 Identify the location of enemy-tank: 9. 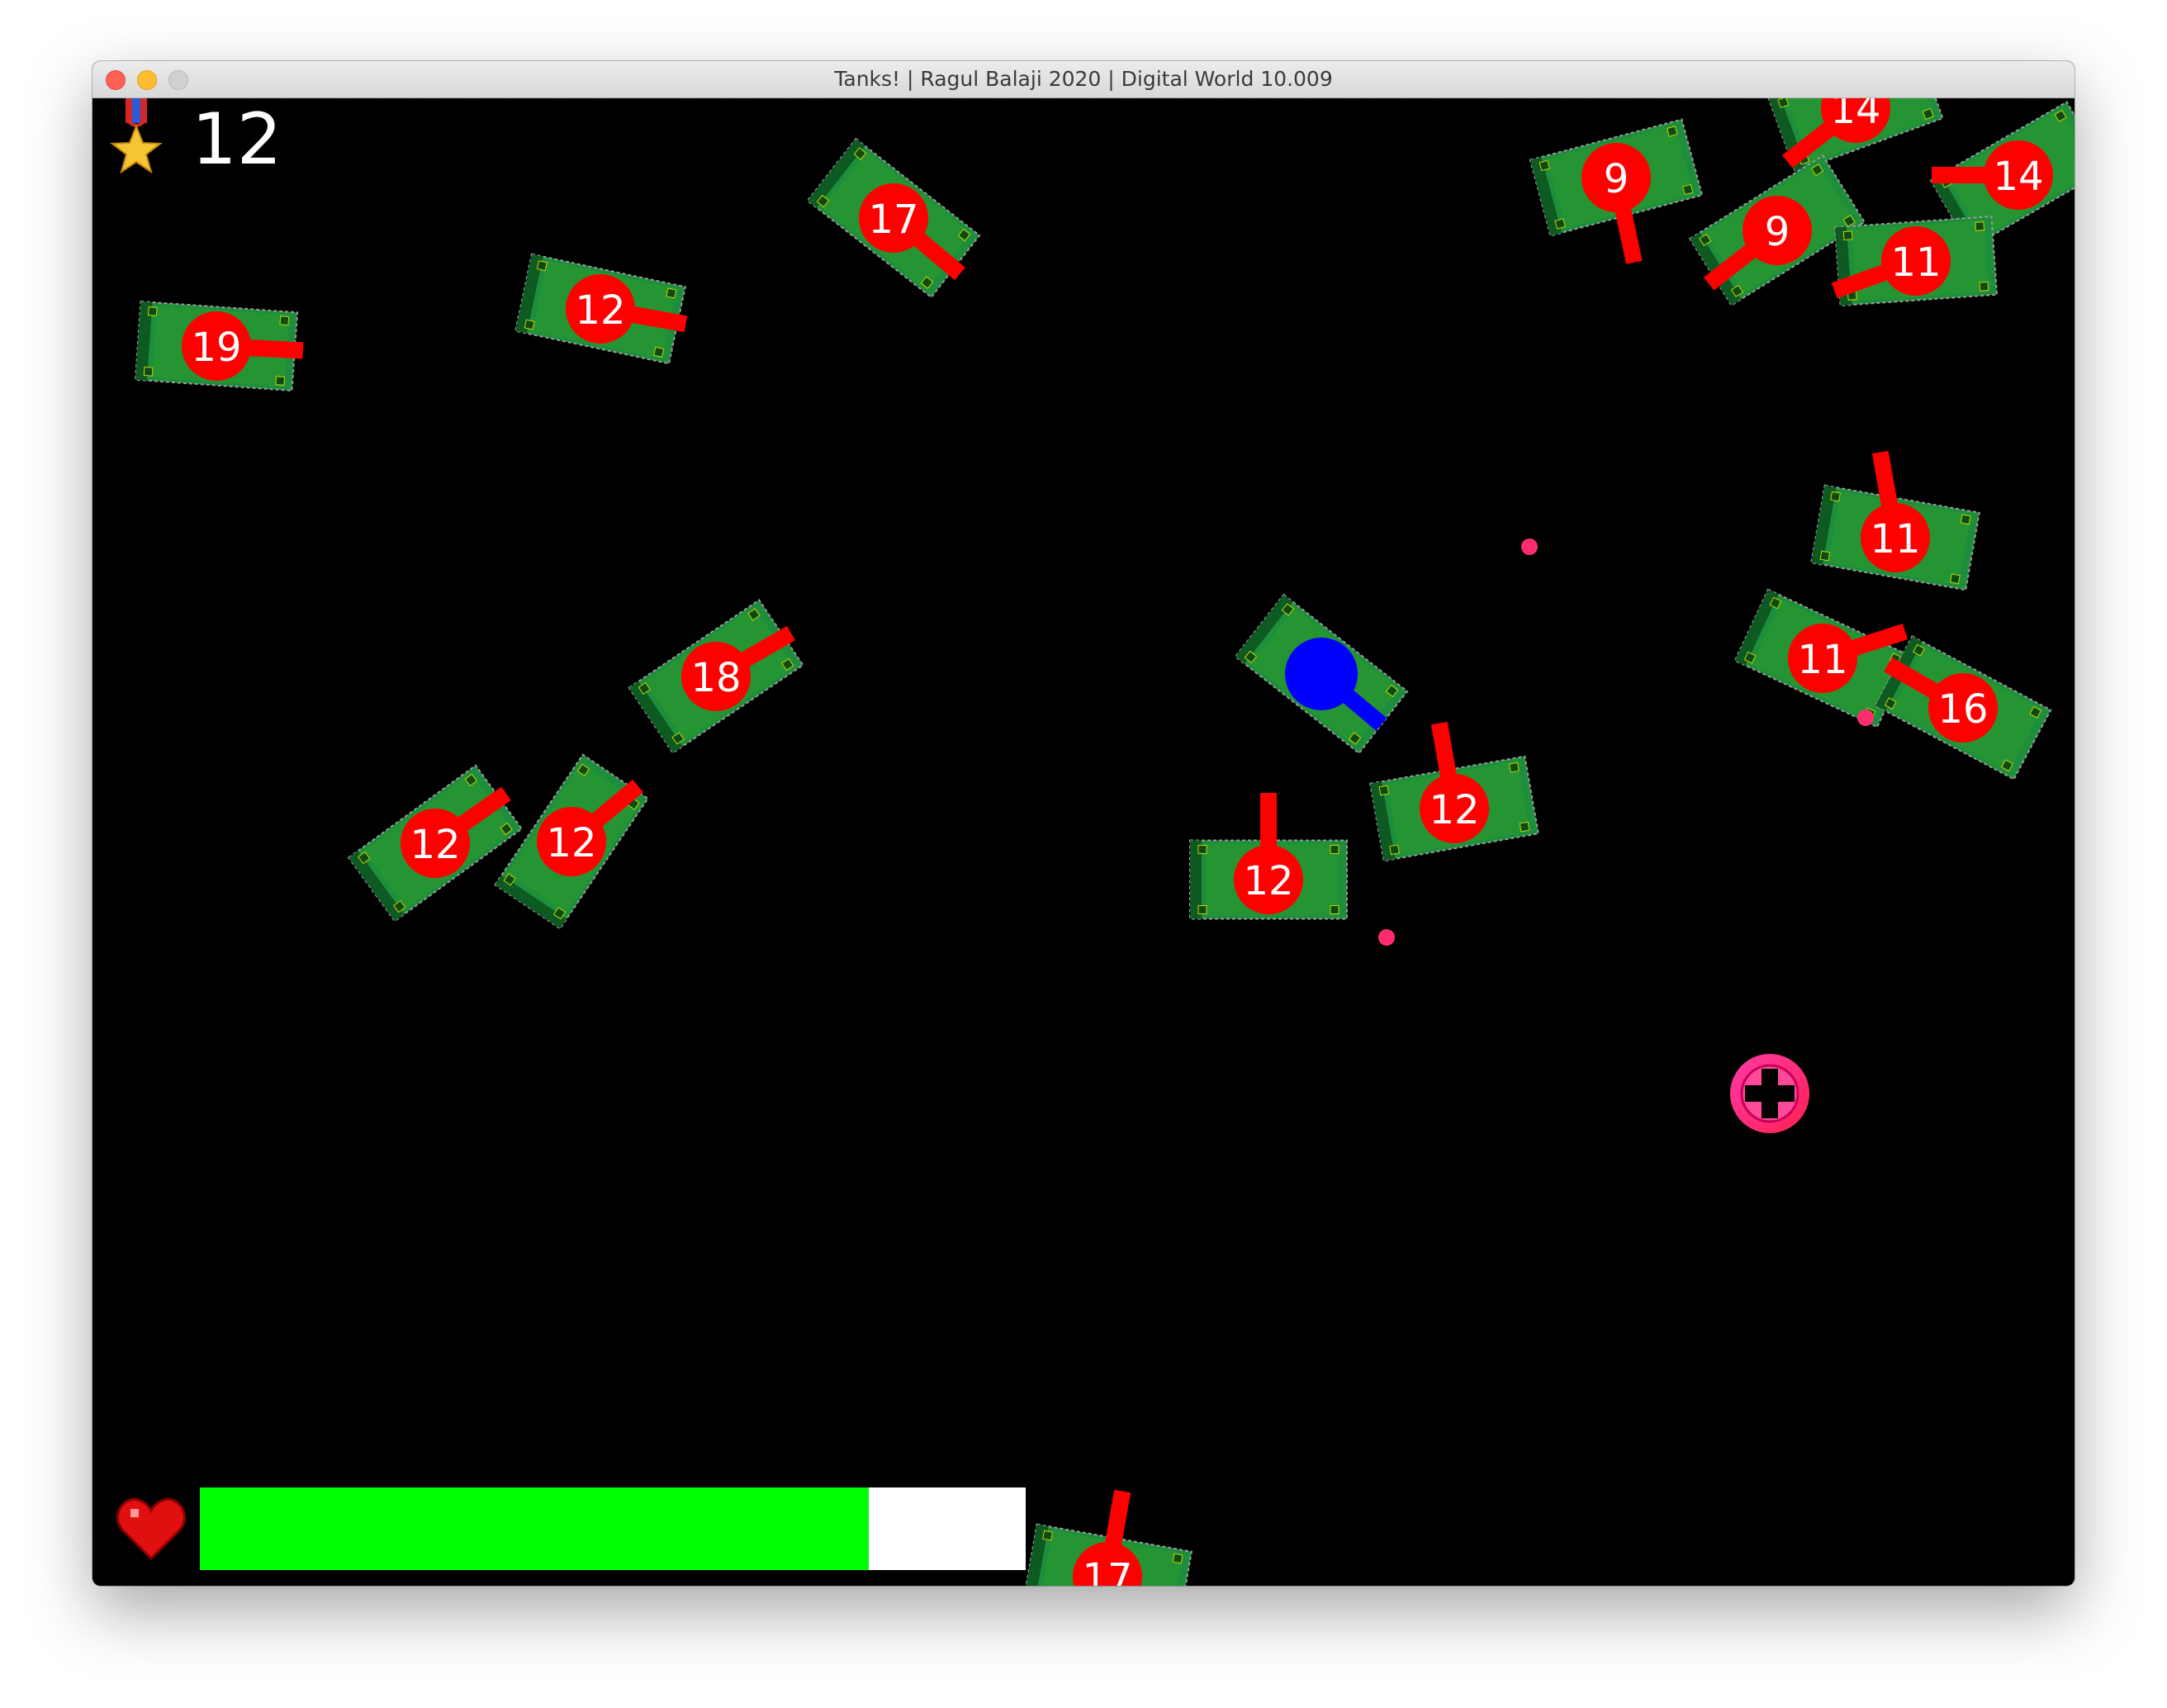
(1616, 191).